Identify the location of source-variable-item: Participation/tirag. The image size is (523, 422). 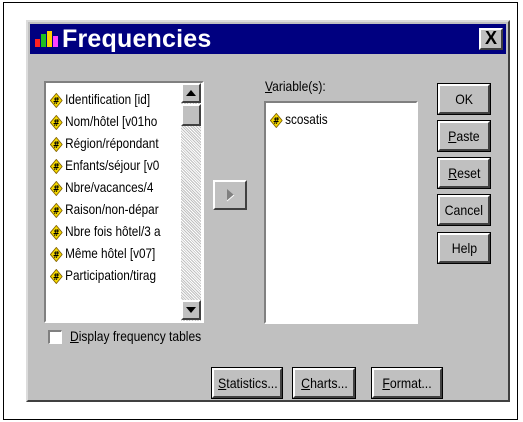
(103, 275).